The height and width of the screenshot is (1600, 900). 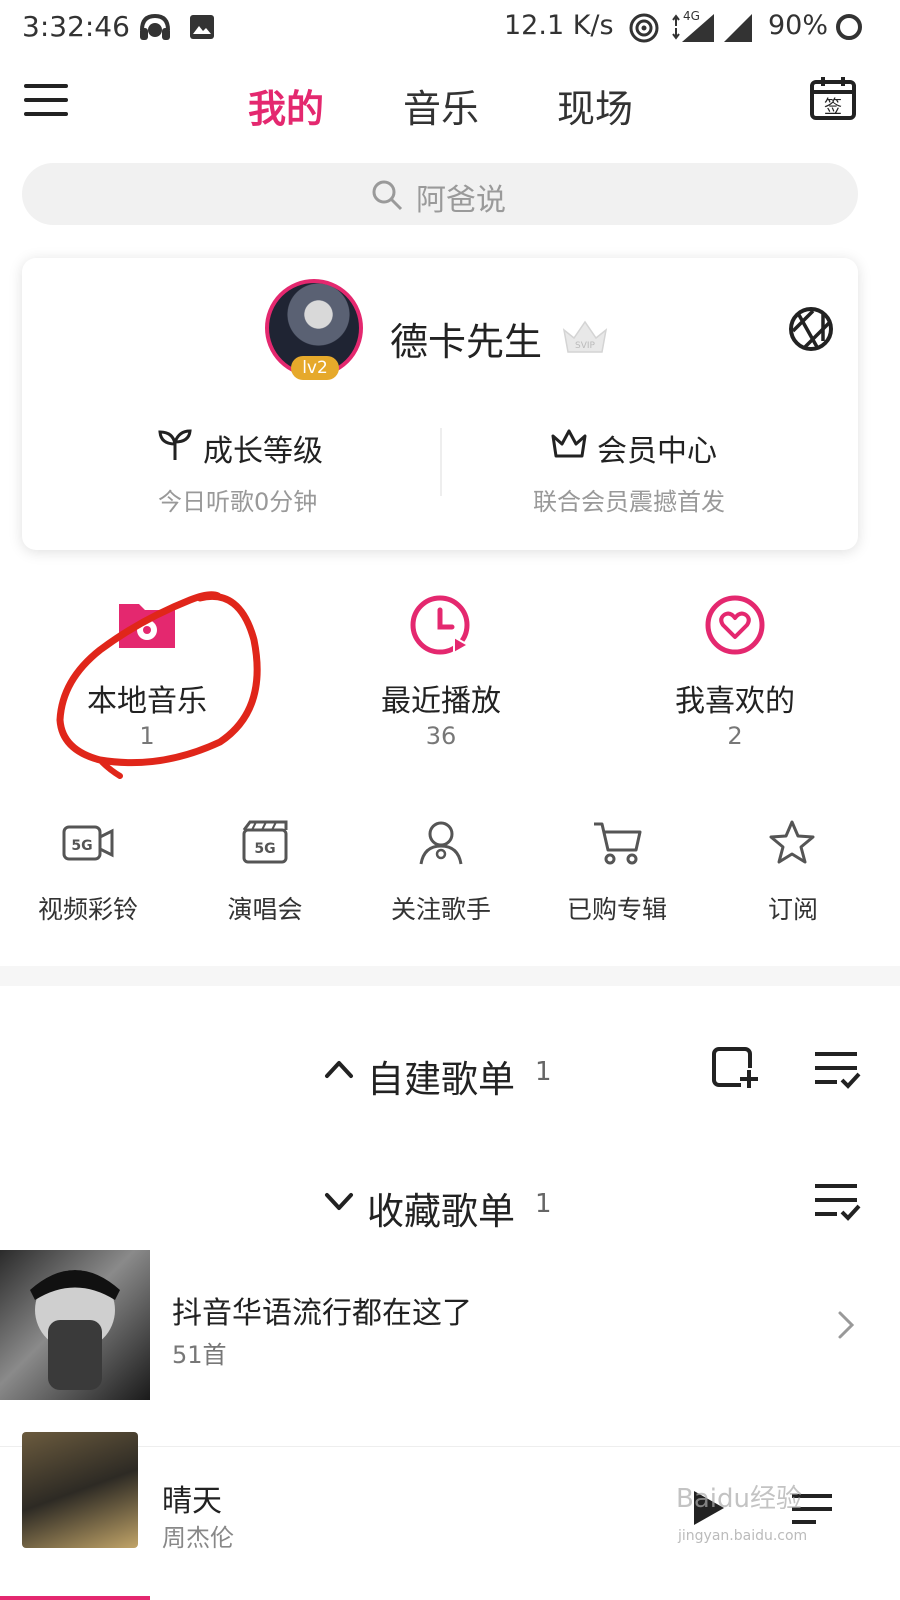 I want to click on tab-music: 音乐, so click(x=441, y=105).